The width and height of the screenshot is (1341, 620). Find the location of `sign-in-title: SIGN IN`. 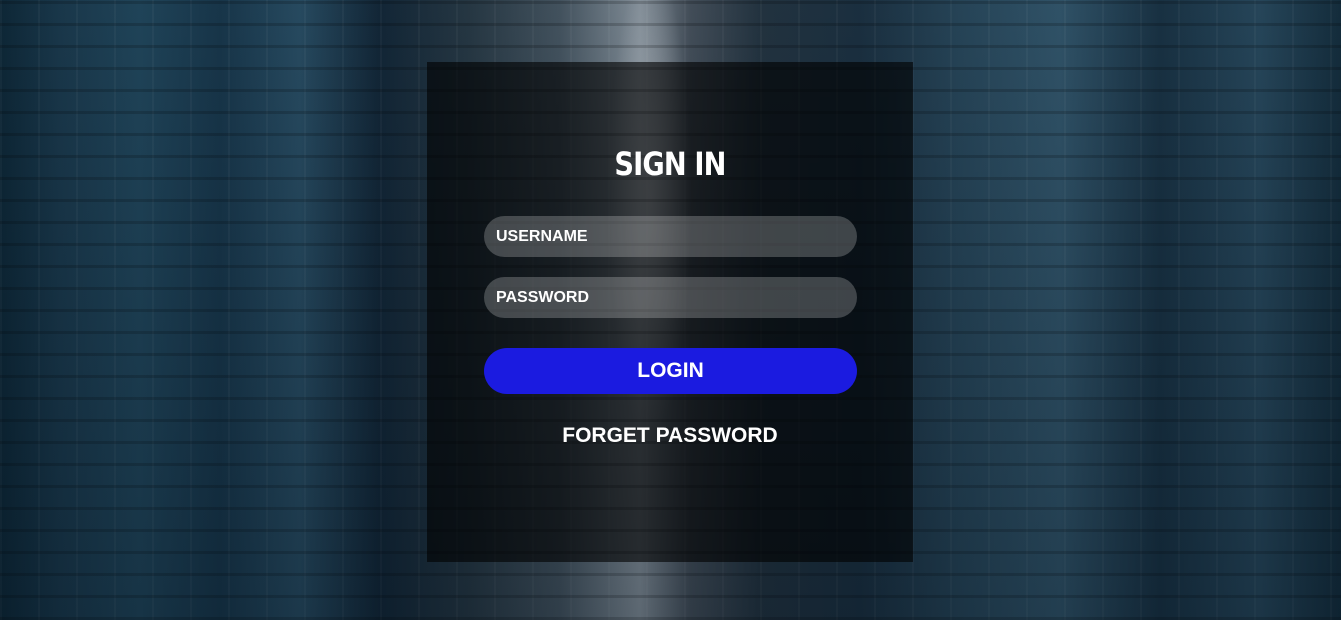

sign-in-title: SIGN IN is located at coordinates (670, 164).